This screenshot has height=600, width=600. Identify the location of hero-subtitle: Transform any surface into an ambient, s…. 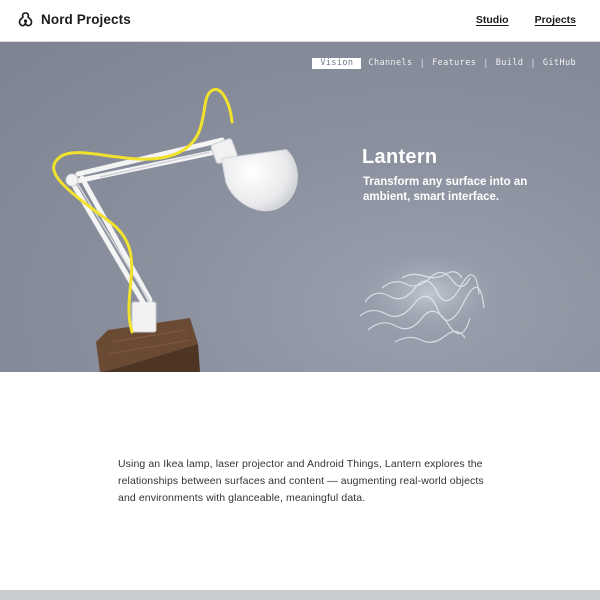
(445, 189).